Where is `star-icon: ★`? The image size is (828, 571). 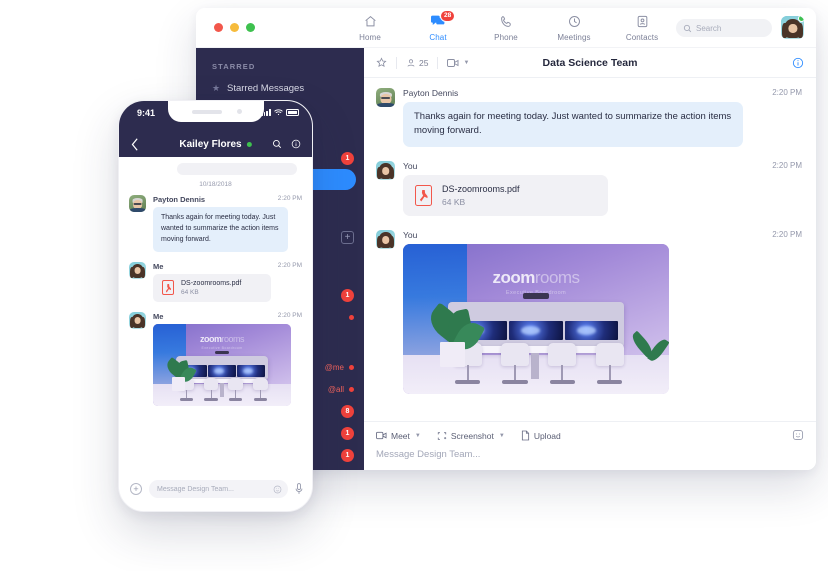
star-icon: ★ is located at coordinates (216, 87).